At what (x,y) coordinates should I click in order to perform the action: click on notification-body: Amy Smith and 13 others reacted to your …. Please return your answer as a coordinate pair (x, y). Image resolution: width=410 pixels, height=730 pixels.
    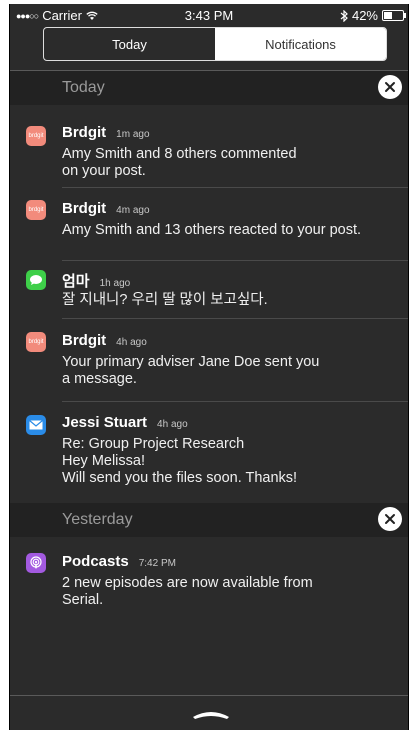
    Looking at the image, I should click on (212, 230).